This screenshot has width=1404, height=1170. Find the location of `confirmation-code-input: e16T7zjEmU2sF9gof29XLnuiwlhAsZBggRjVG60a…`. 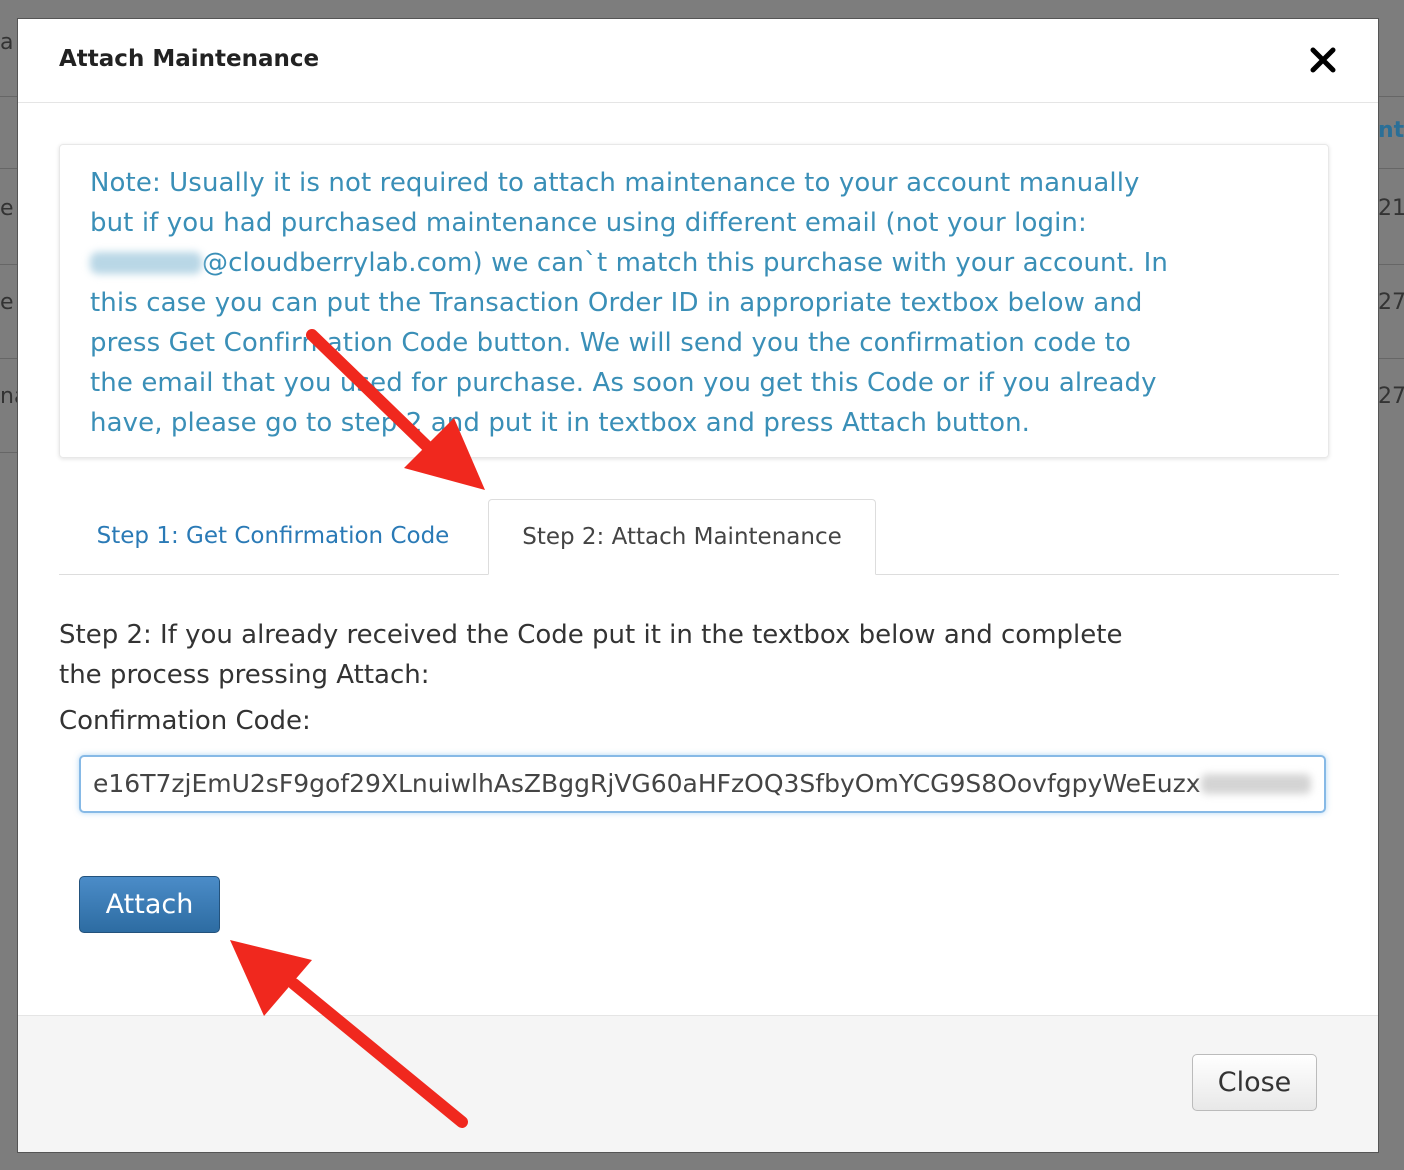

confirmation-code-input: e16T7zjEmU2sF9gof29XLnuiwlhAsZBggRjVG60a… is located at coordinates (702, 784).